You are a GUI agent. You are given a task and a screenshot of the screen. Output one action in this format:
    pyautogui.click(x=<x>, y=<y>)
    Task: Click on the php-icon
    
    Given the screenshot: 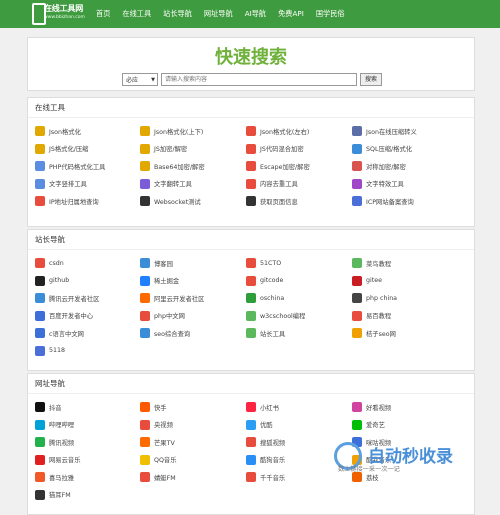 What is the action you would take?
    pyautogui.click(x=40, y=166)
    